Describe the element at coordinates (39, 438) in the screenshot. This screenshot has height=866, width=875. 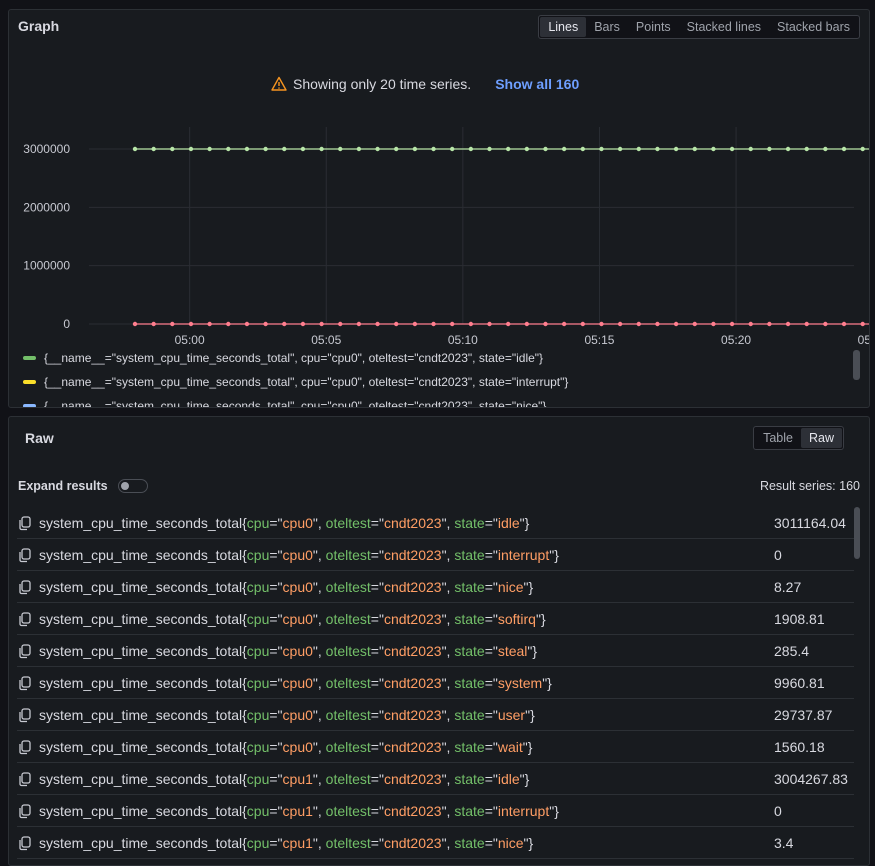
I see `raw-title: Raw` at that location.